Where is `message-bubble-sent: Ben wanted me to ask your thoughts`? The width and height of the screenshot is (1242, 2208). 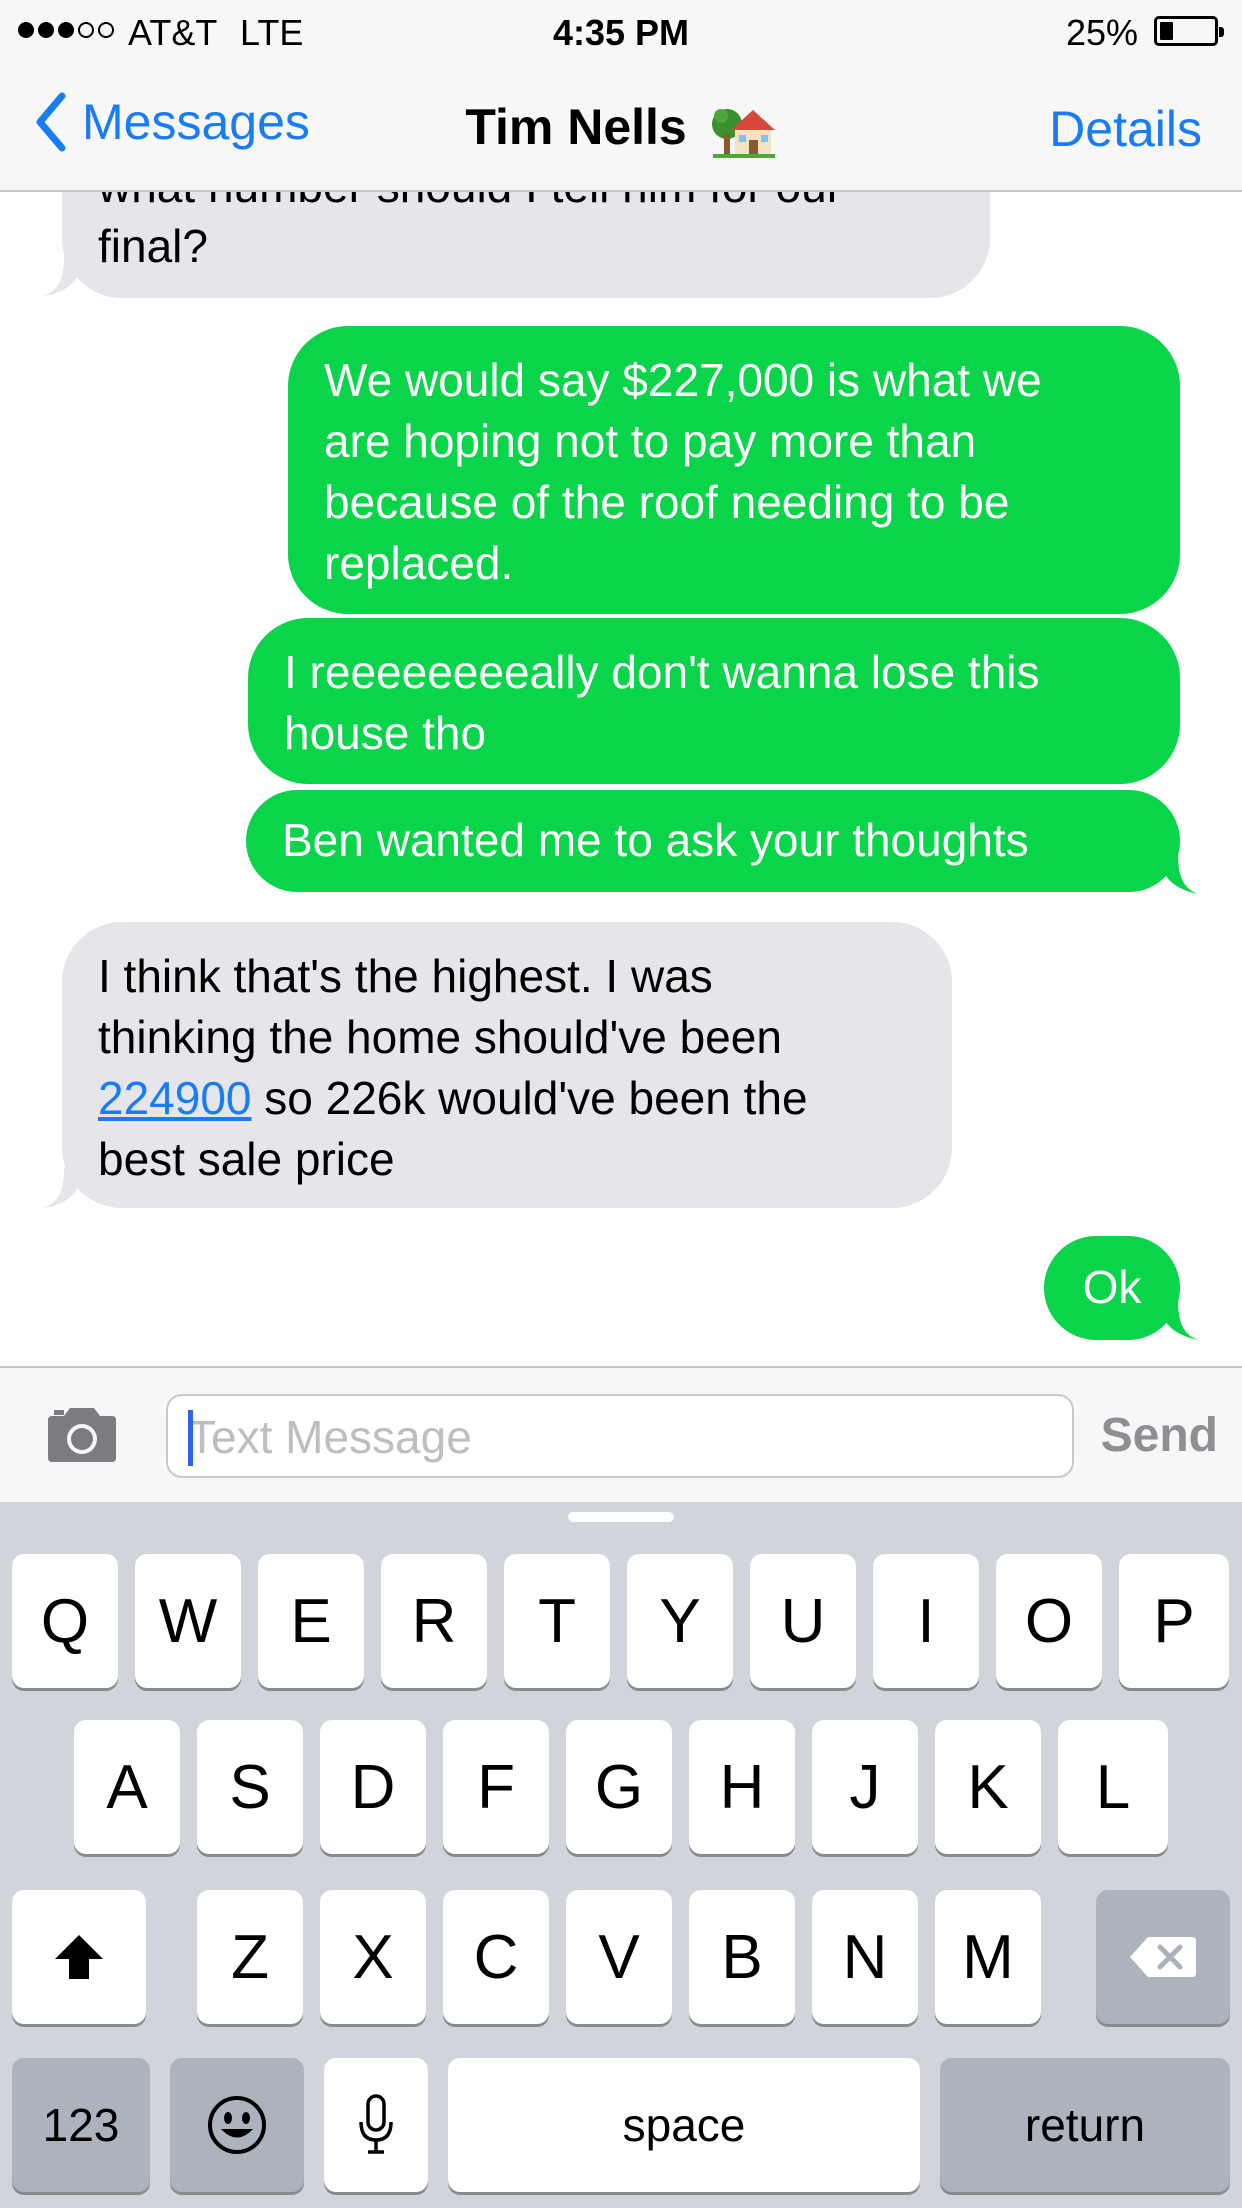
message-bubble-sent: Ben wanted me to ask your thoughts is located at coordinates (713, 841).